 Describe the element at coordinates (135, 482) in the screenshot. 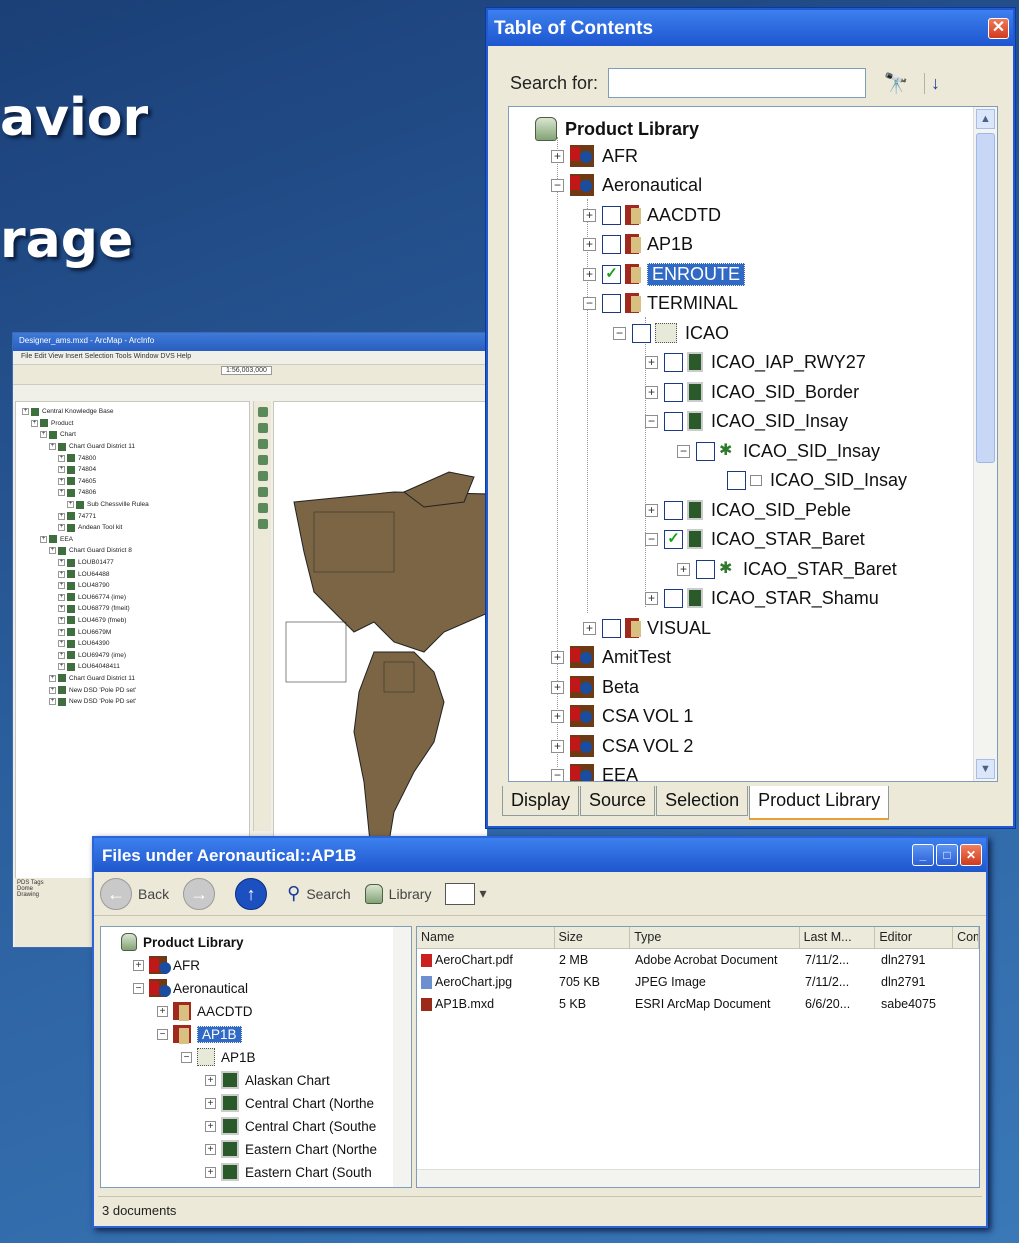

I see `arcmap-tree-item: +74605` at that location.